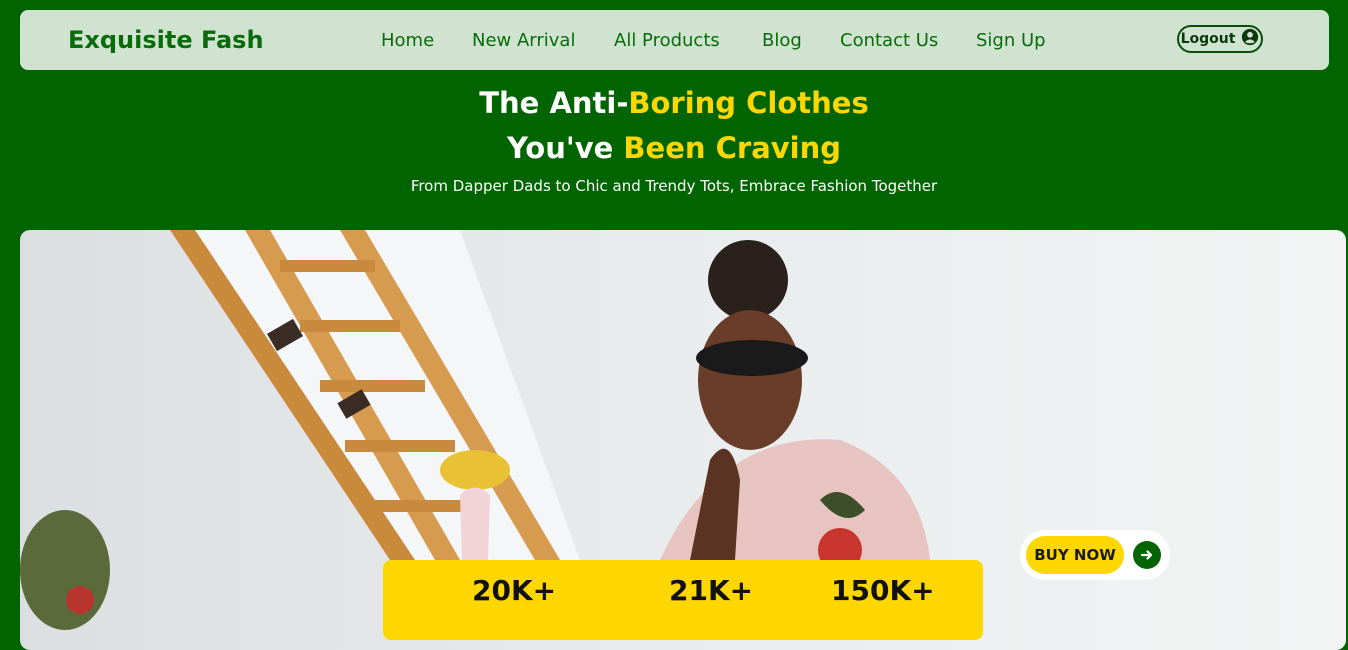  I want to click on hero-title-highlight: Been Craving, so click(732, 148).